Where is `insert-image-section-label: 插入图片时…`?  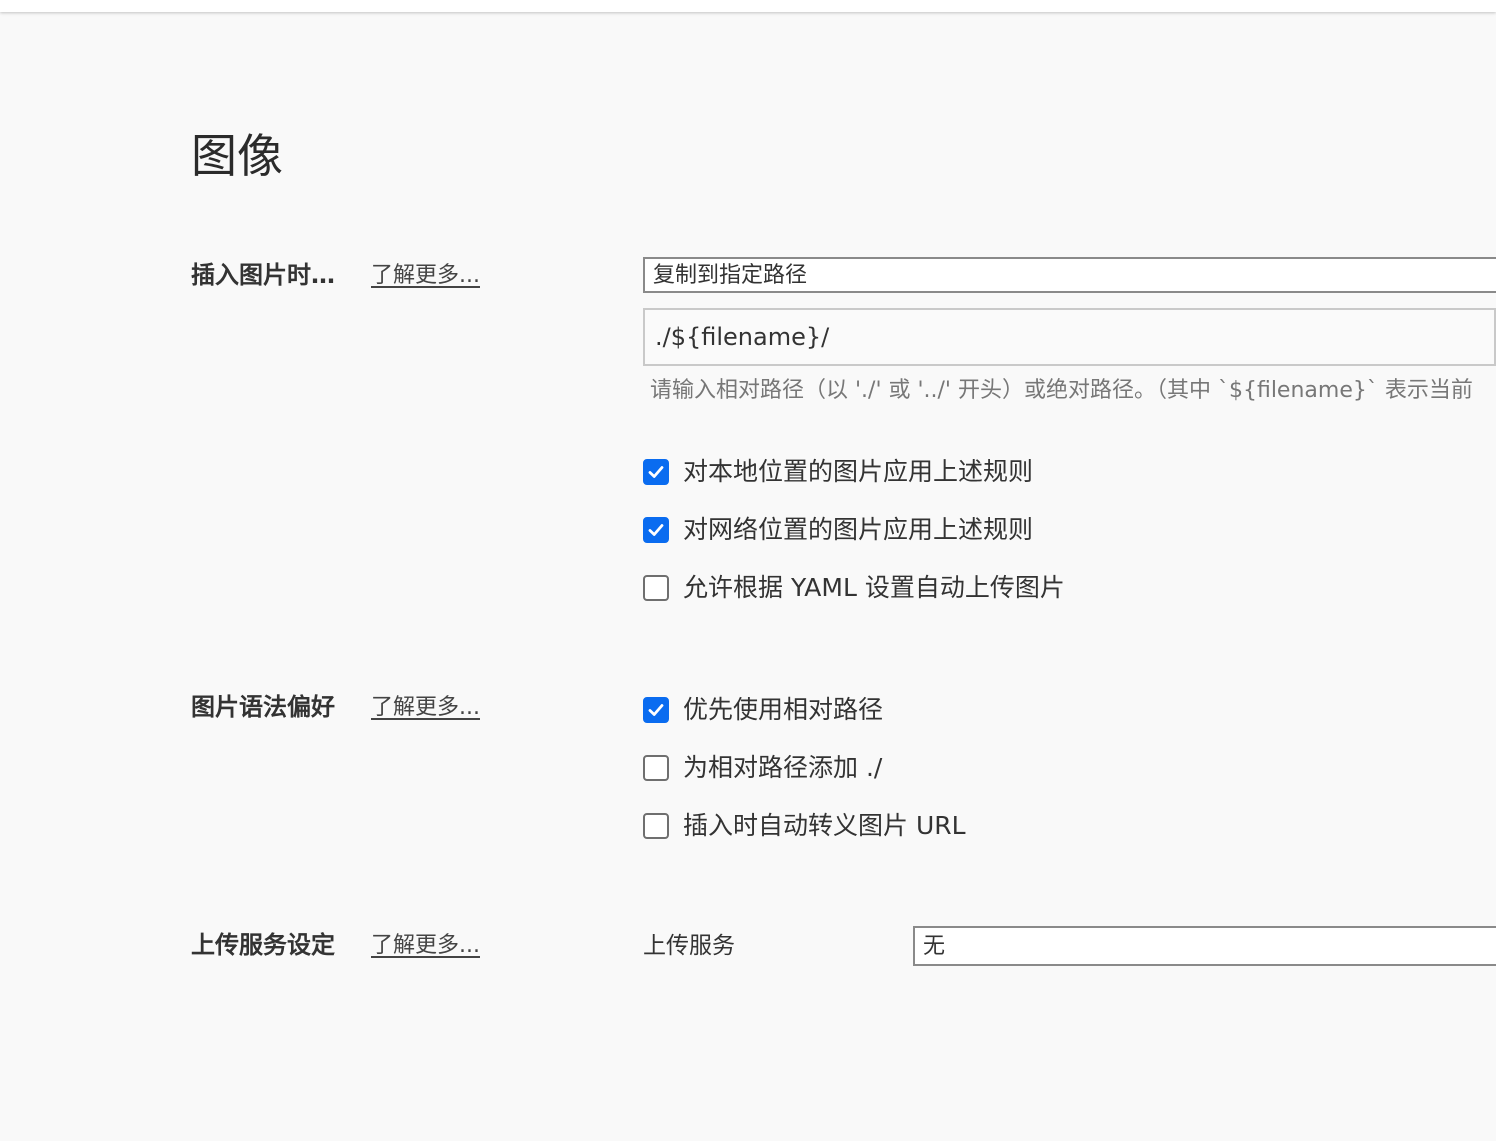
insert-image-section-label: 插入图片时… is located at coordinates (263, 275).